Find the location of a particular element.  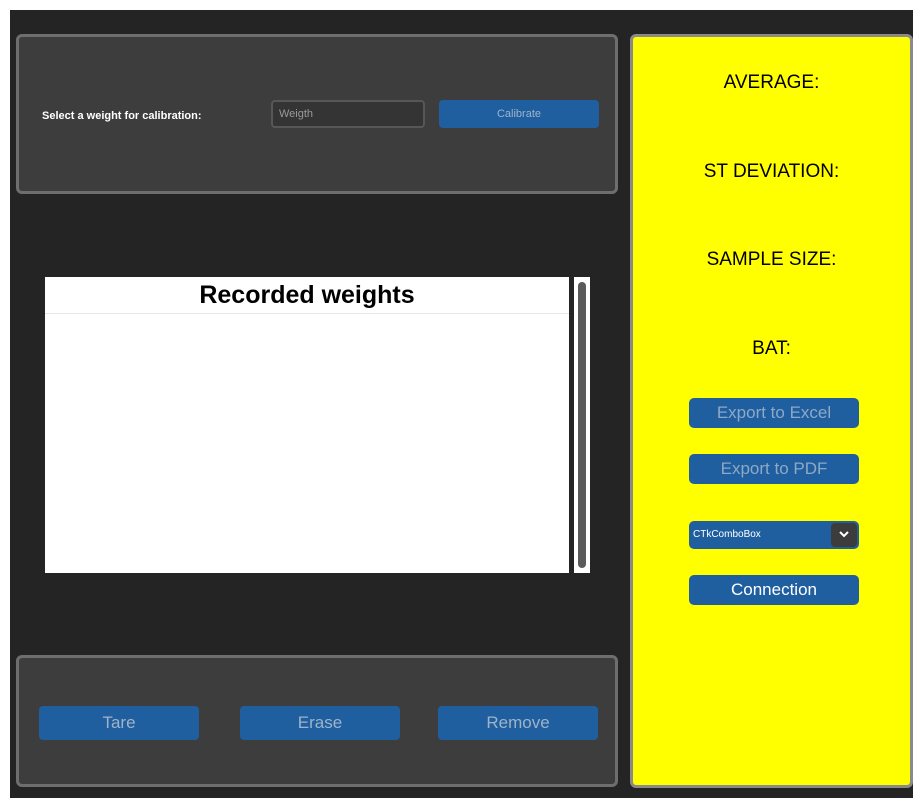

scrollbar-thumb is located at coordinates (582, 425).